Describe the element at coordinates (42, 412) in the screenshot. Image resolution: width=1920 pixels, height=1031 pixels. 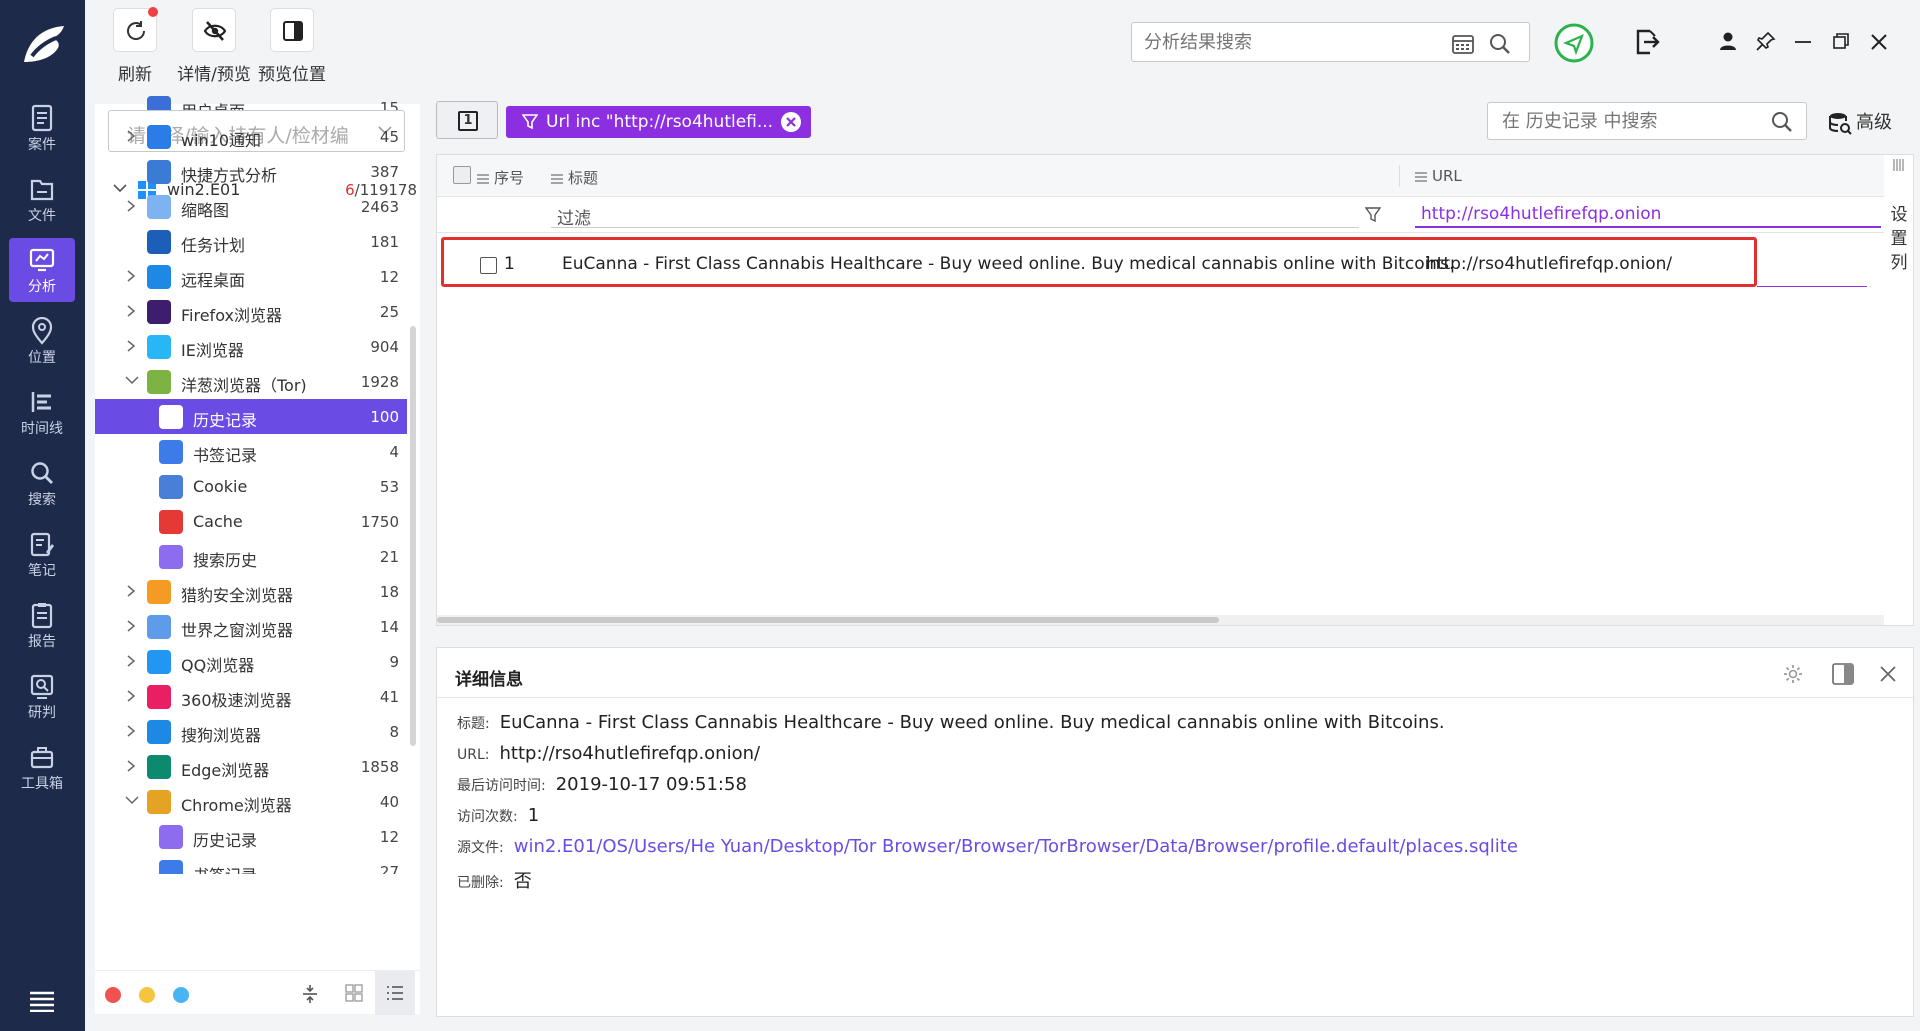
I see `nav-timeline: 时间线` at that location.